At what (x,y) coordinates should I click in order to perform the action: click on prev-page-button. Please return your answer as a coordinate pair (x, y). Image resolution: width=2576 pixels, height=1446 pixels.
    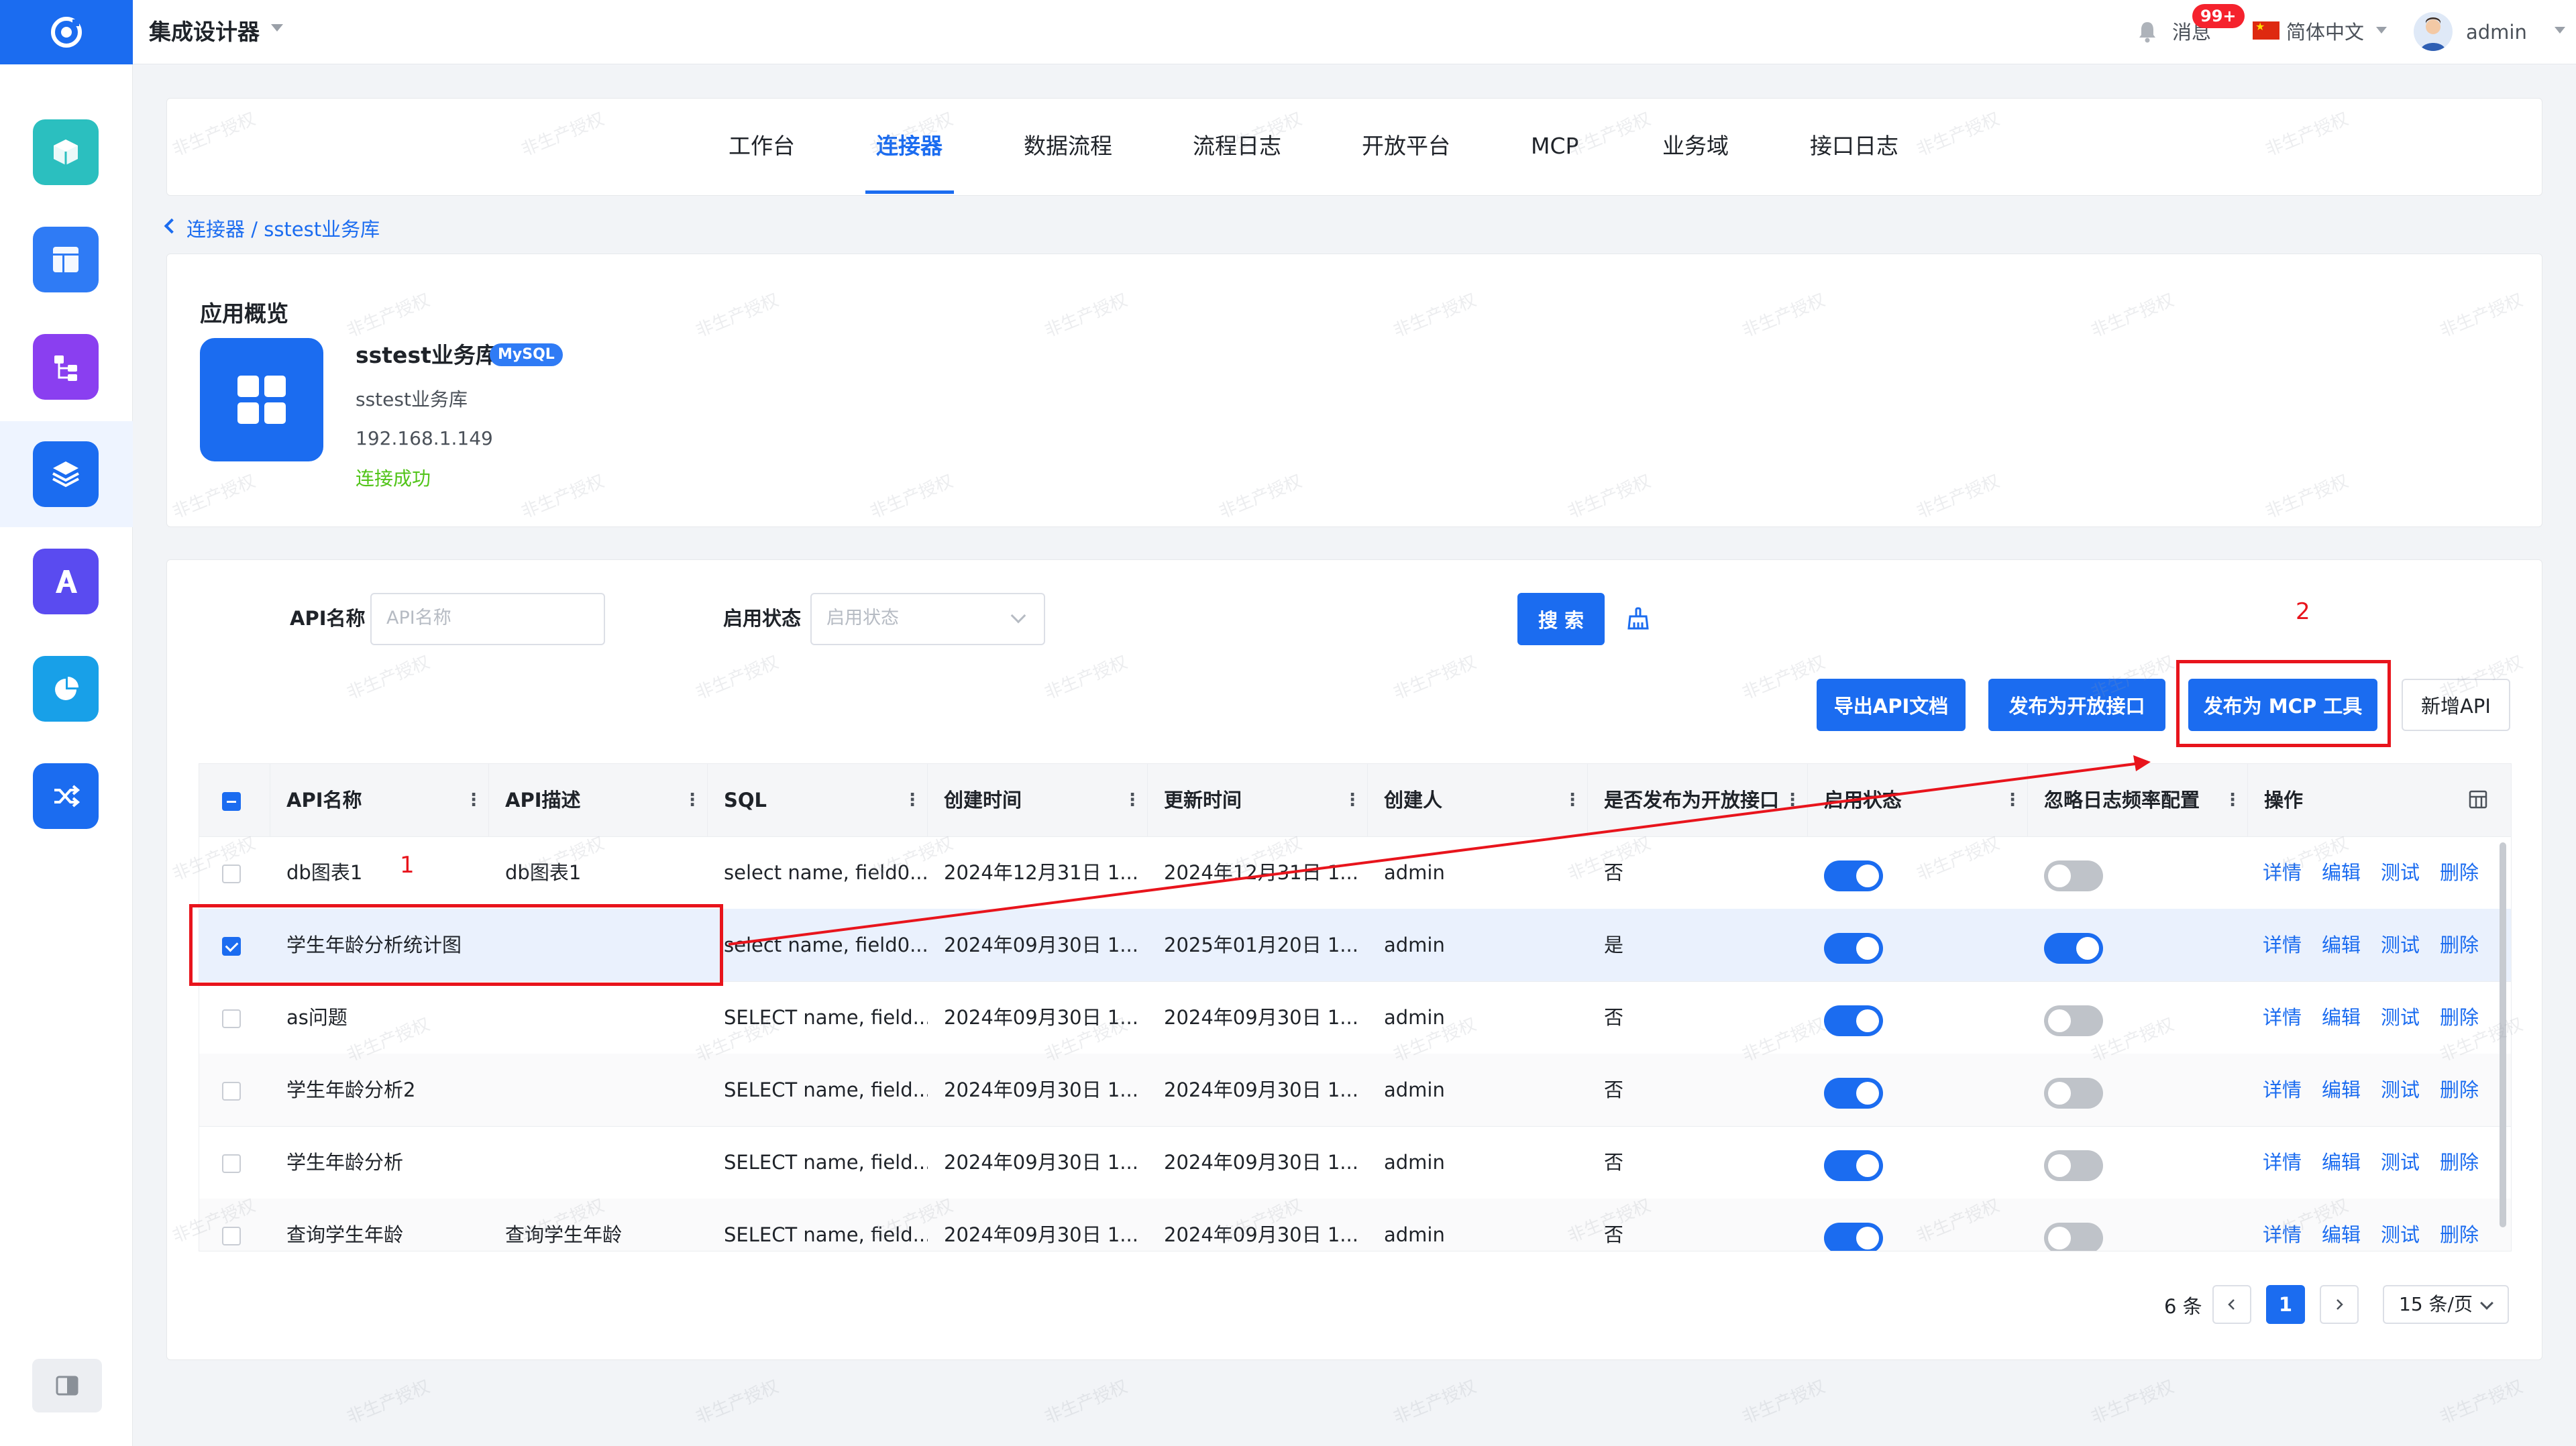
    Looking at the image, I should click on (2231, 1304).